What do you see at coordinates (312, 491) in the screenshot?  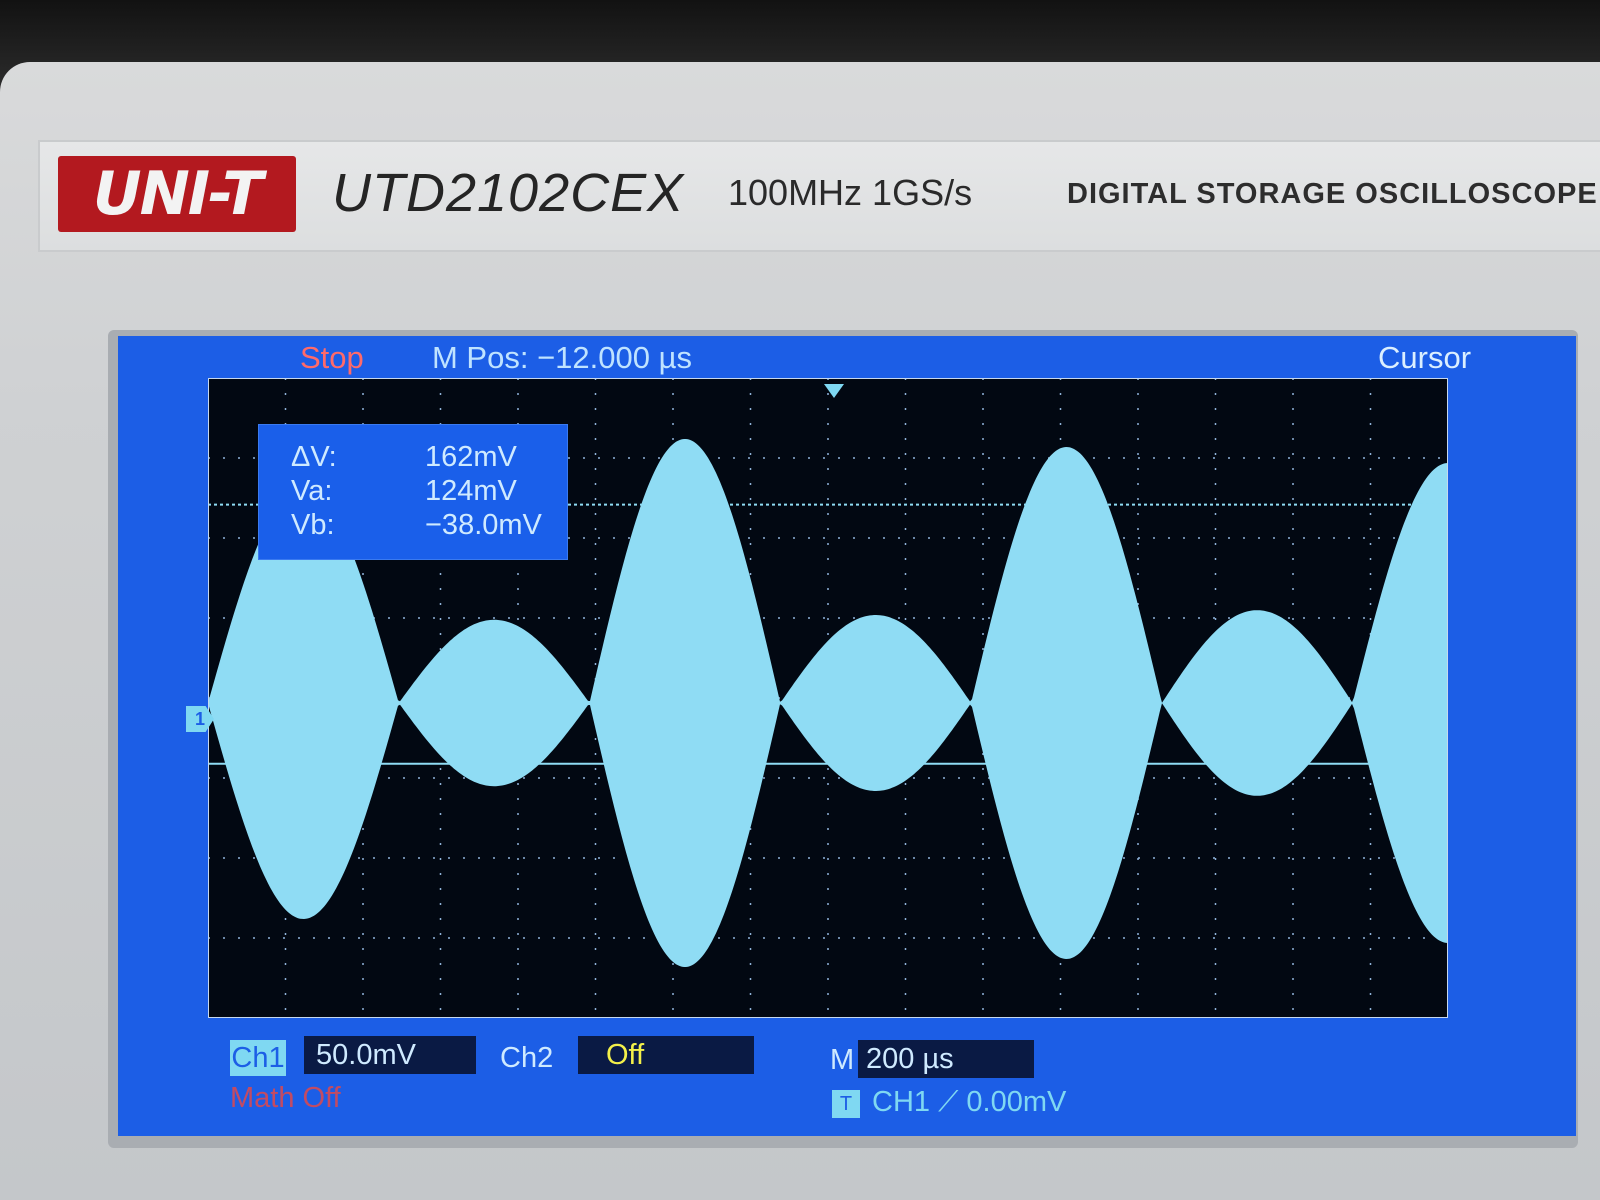 I see `va-label: Va:` at bounding box center [312, 491].